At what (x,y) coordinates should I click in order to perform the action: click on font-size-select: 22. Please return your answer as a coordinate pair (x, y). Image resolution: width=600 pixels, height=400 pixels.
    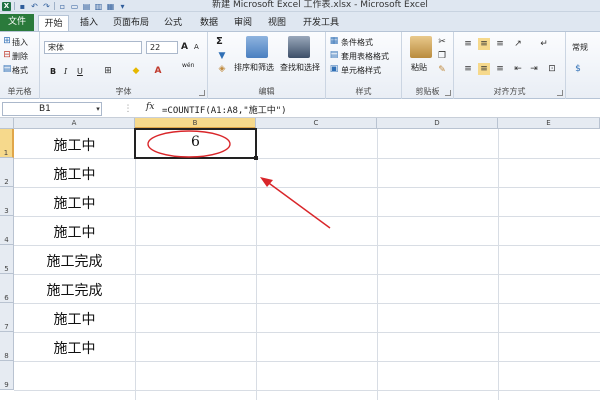
    Looking at the image, I should click on (162, 47).